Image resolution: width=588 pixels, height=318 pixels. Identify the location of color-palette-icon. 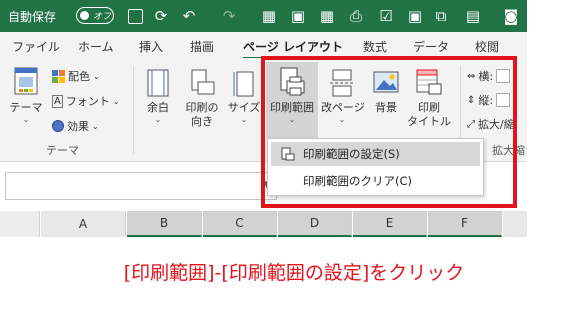
(58, 76).